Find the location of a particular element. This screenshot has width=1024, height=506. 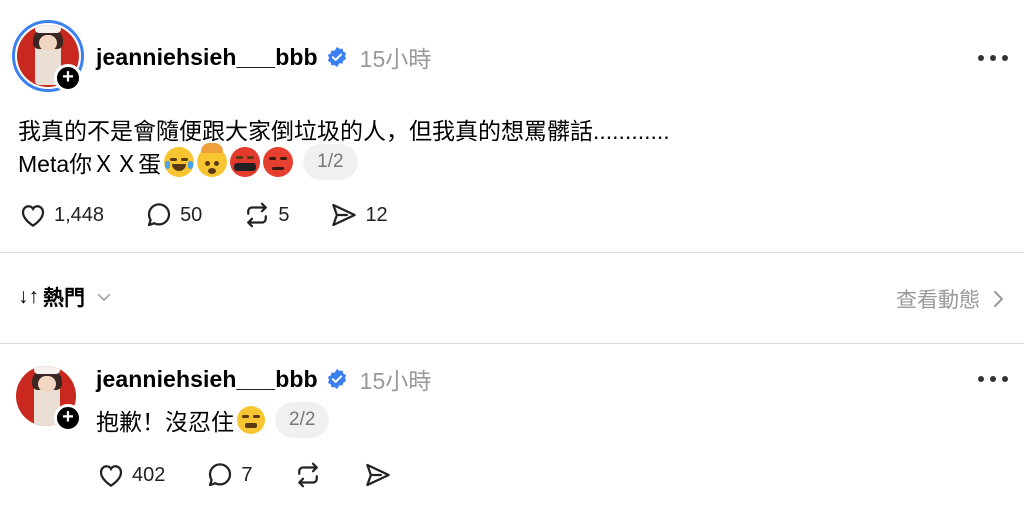

share-count: 12 is located at coordinates (376, 214).